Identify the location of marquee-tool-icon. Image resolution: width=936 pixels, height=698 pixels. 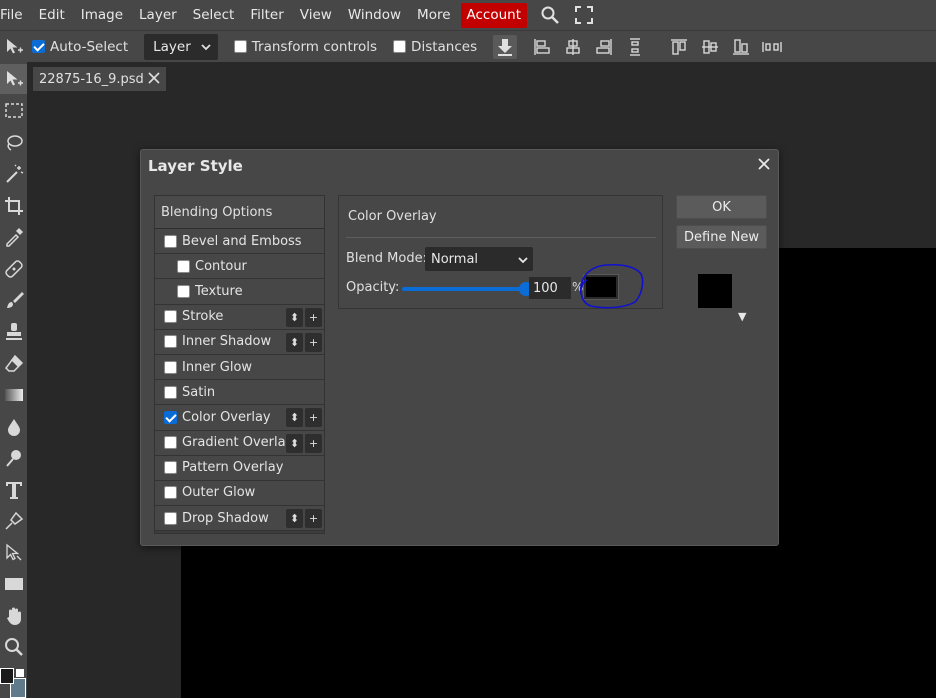
(13, 111).